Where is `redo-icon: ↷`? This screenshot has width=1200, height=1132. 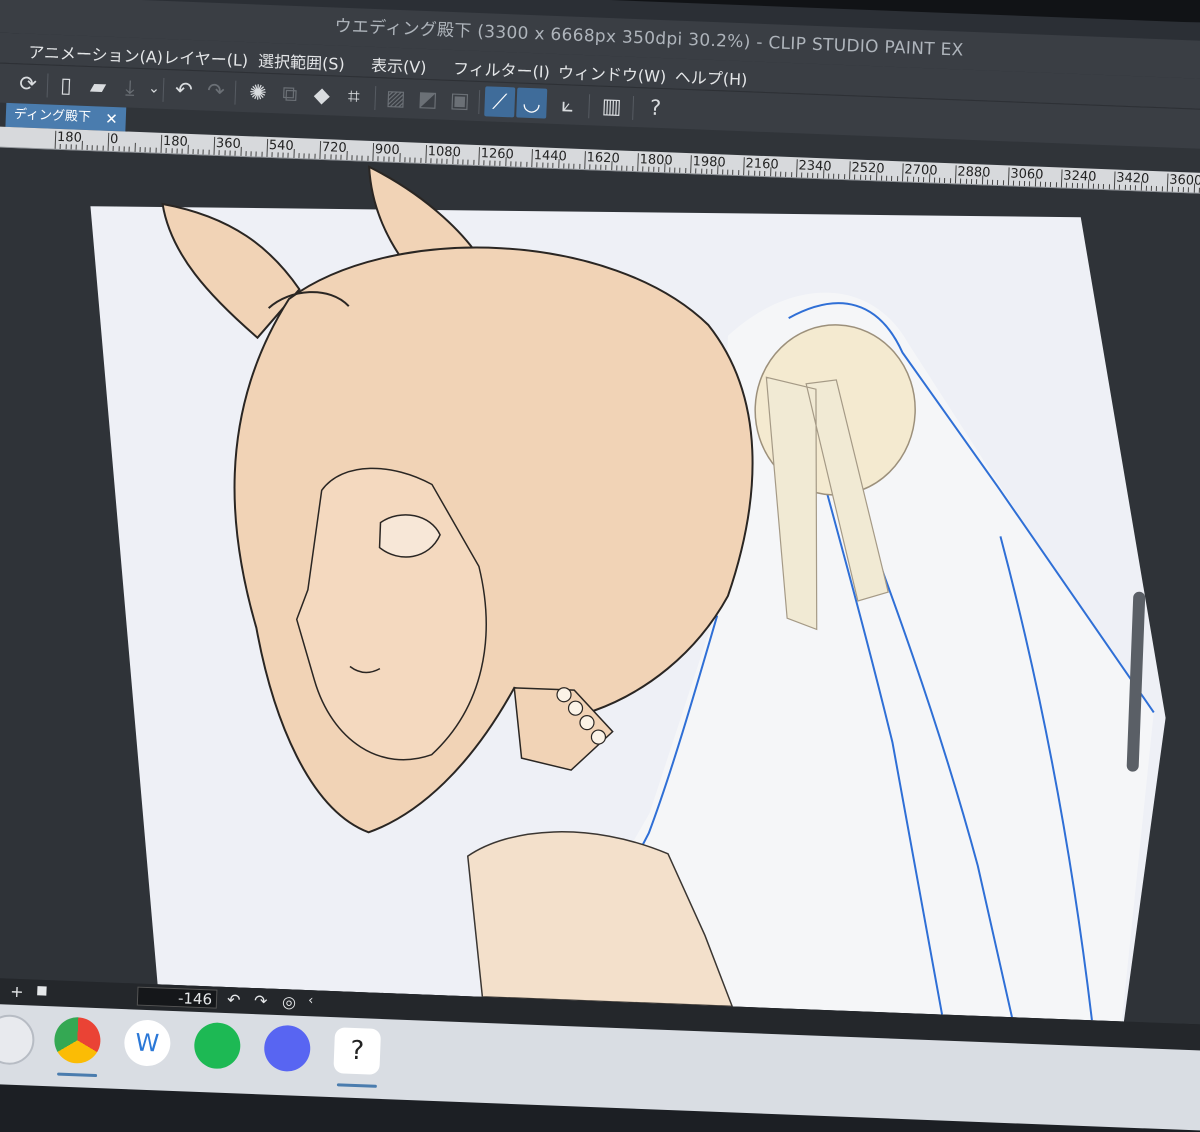
redo-icon: ↷ is located at coordinates (215, 90).